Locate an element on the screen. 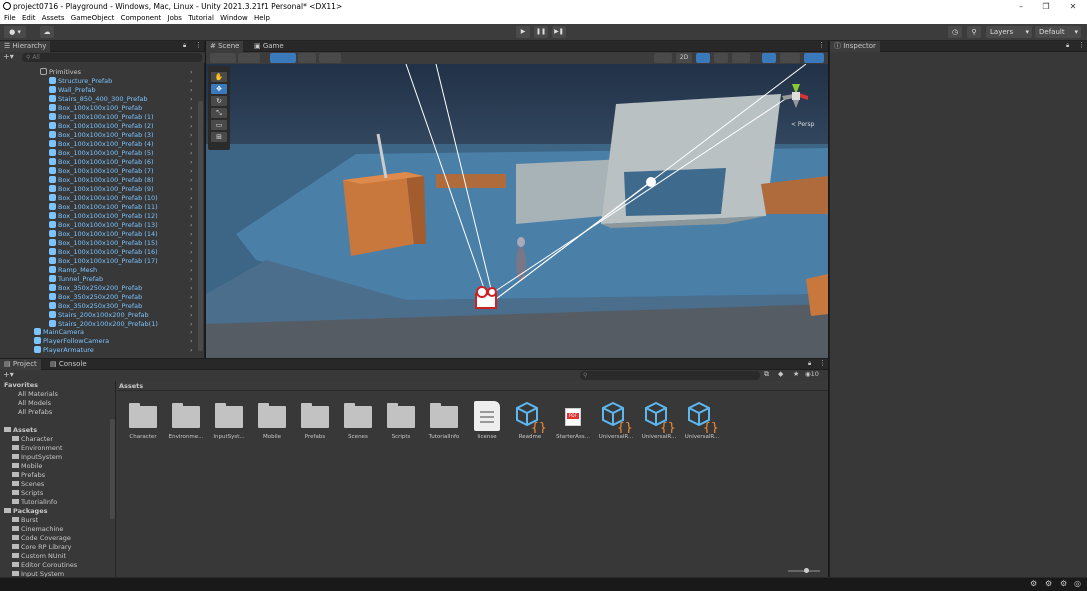  account-button: ● ▾ is located at coordinates (15, 32).